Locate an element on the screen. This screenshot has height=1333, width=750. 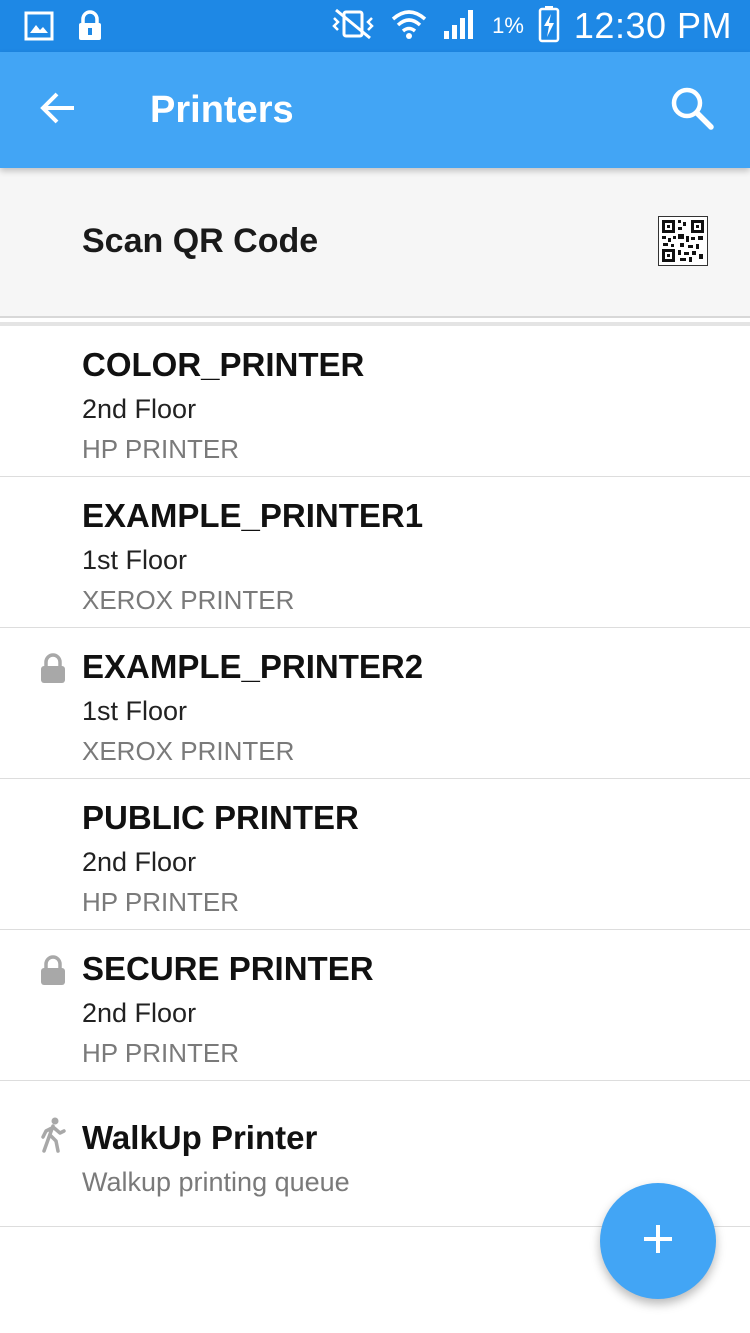
printer-item-secure-printer: SECURE PRINTER 2nd Floor HP PRINTER is located at coordinates (375, 1005).